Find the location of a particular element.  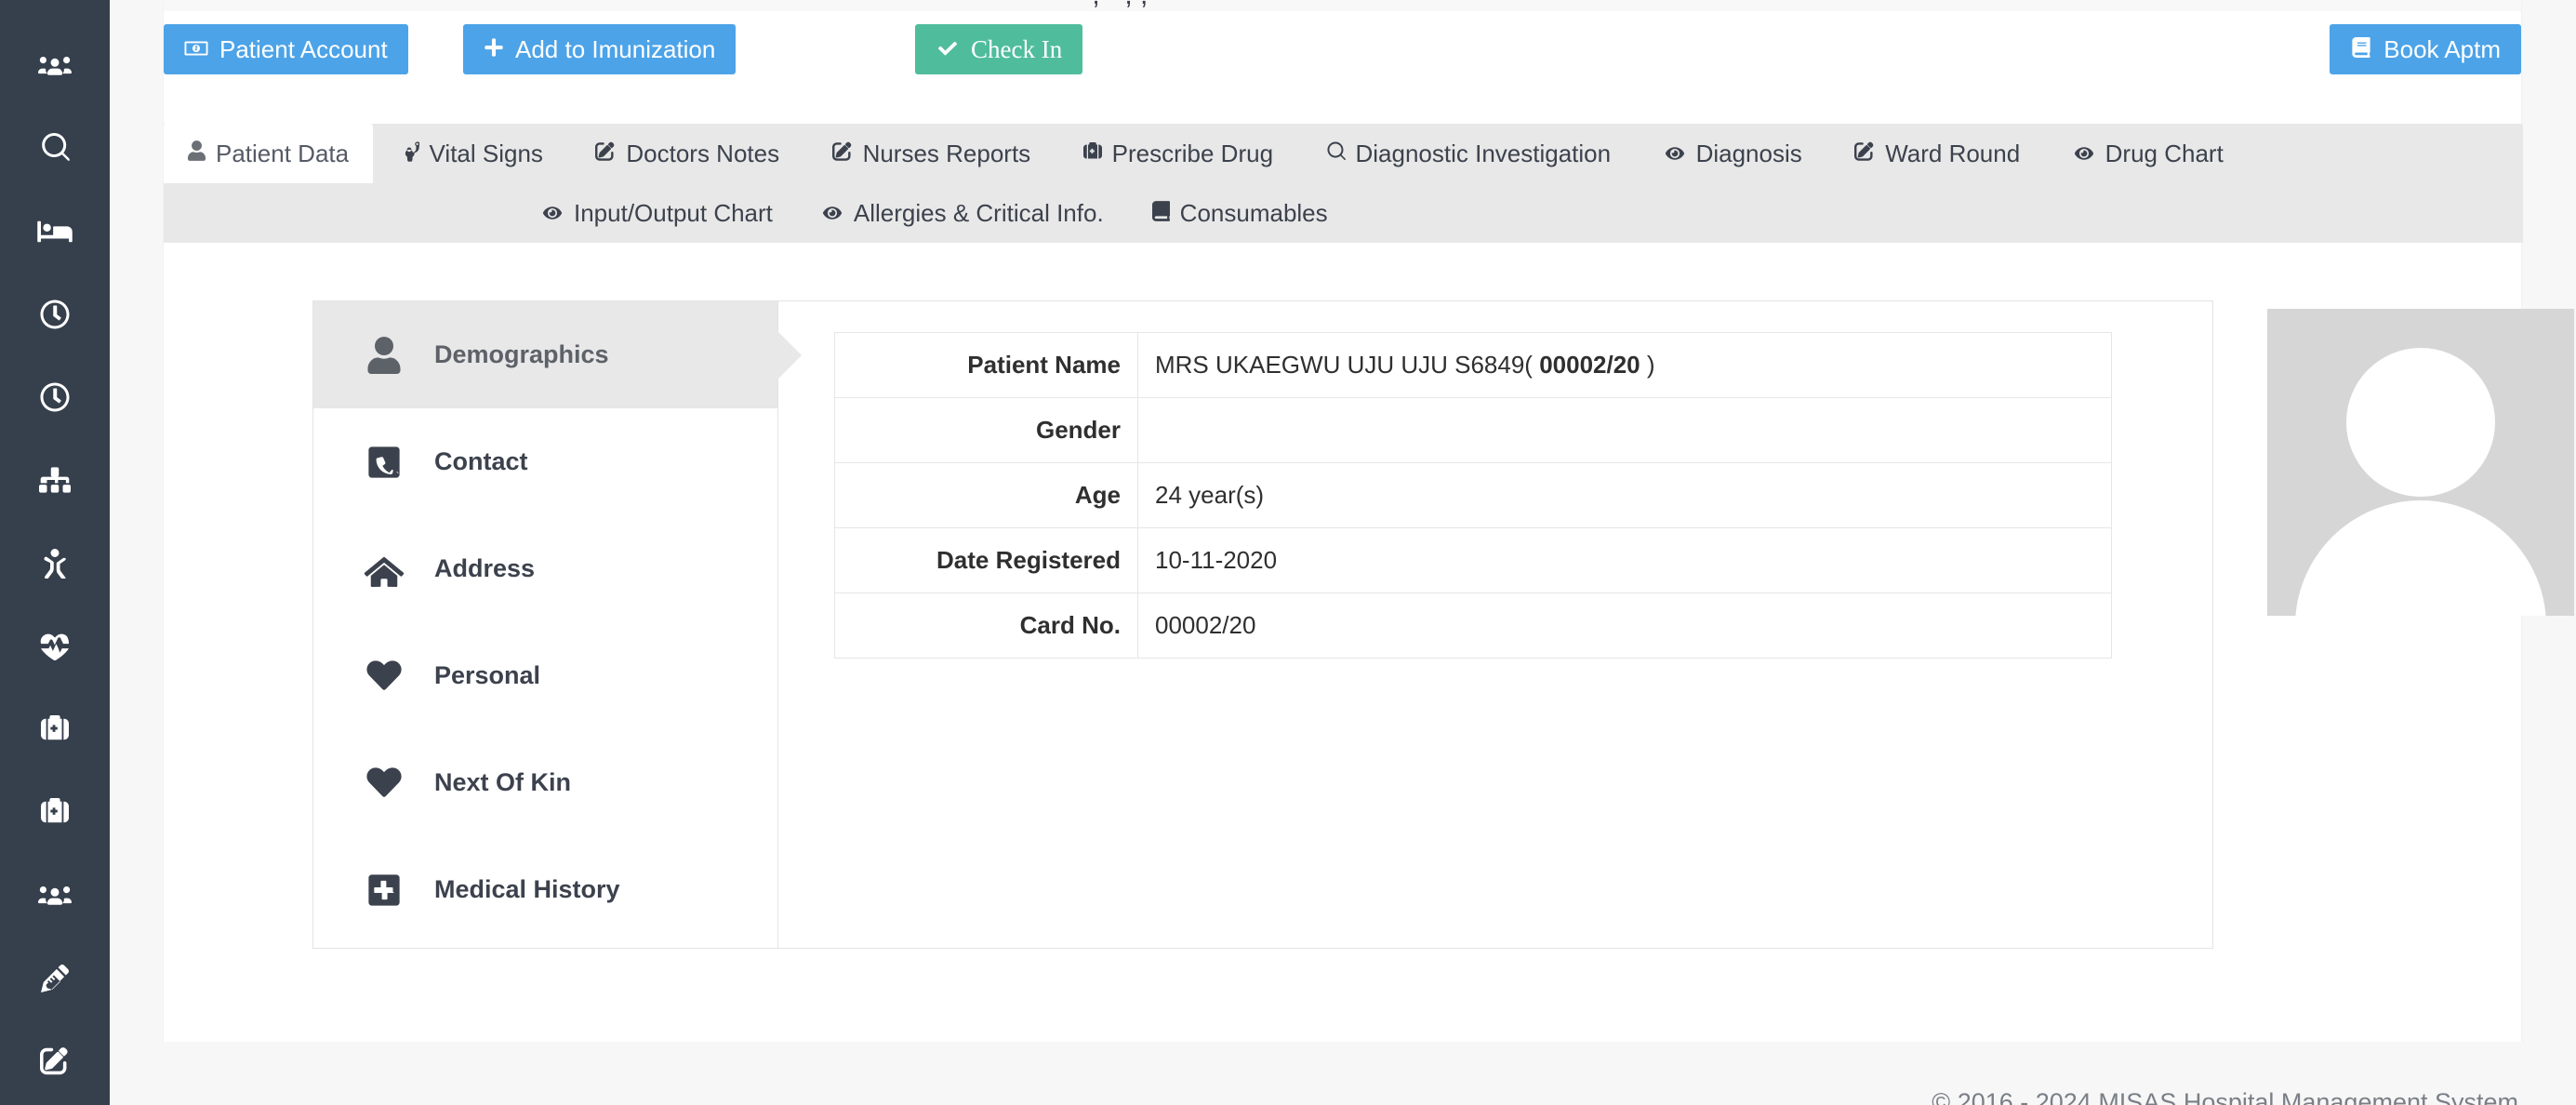

add-to-imunization-button: Add to Imunization is located at coordinates (600, 49).